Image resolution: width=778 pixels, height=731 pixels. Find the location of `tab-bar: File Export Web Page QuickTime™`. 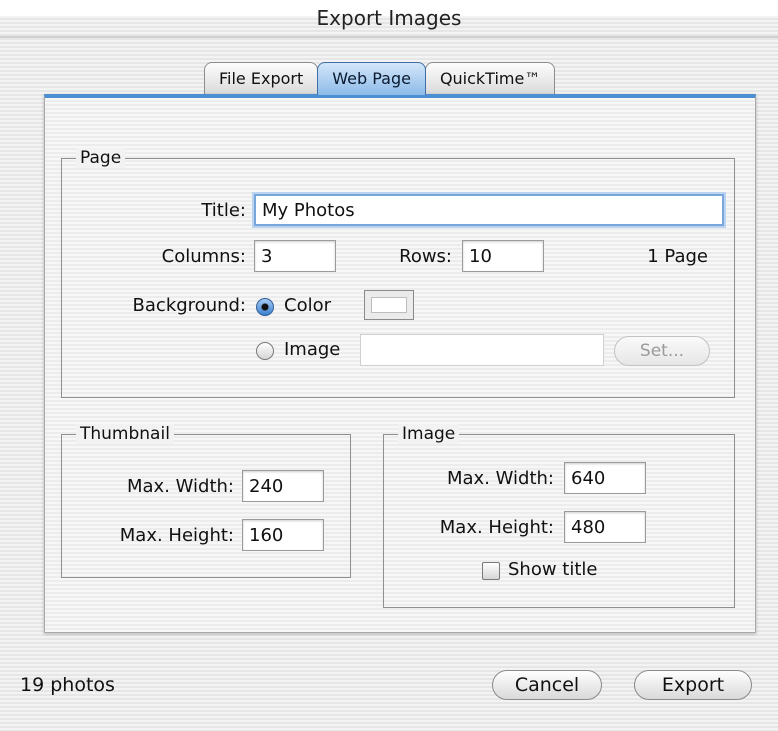

tab-bar: File Export Web Page QuickTime™ is located at coordinates (380, 79).